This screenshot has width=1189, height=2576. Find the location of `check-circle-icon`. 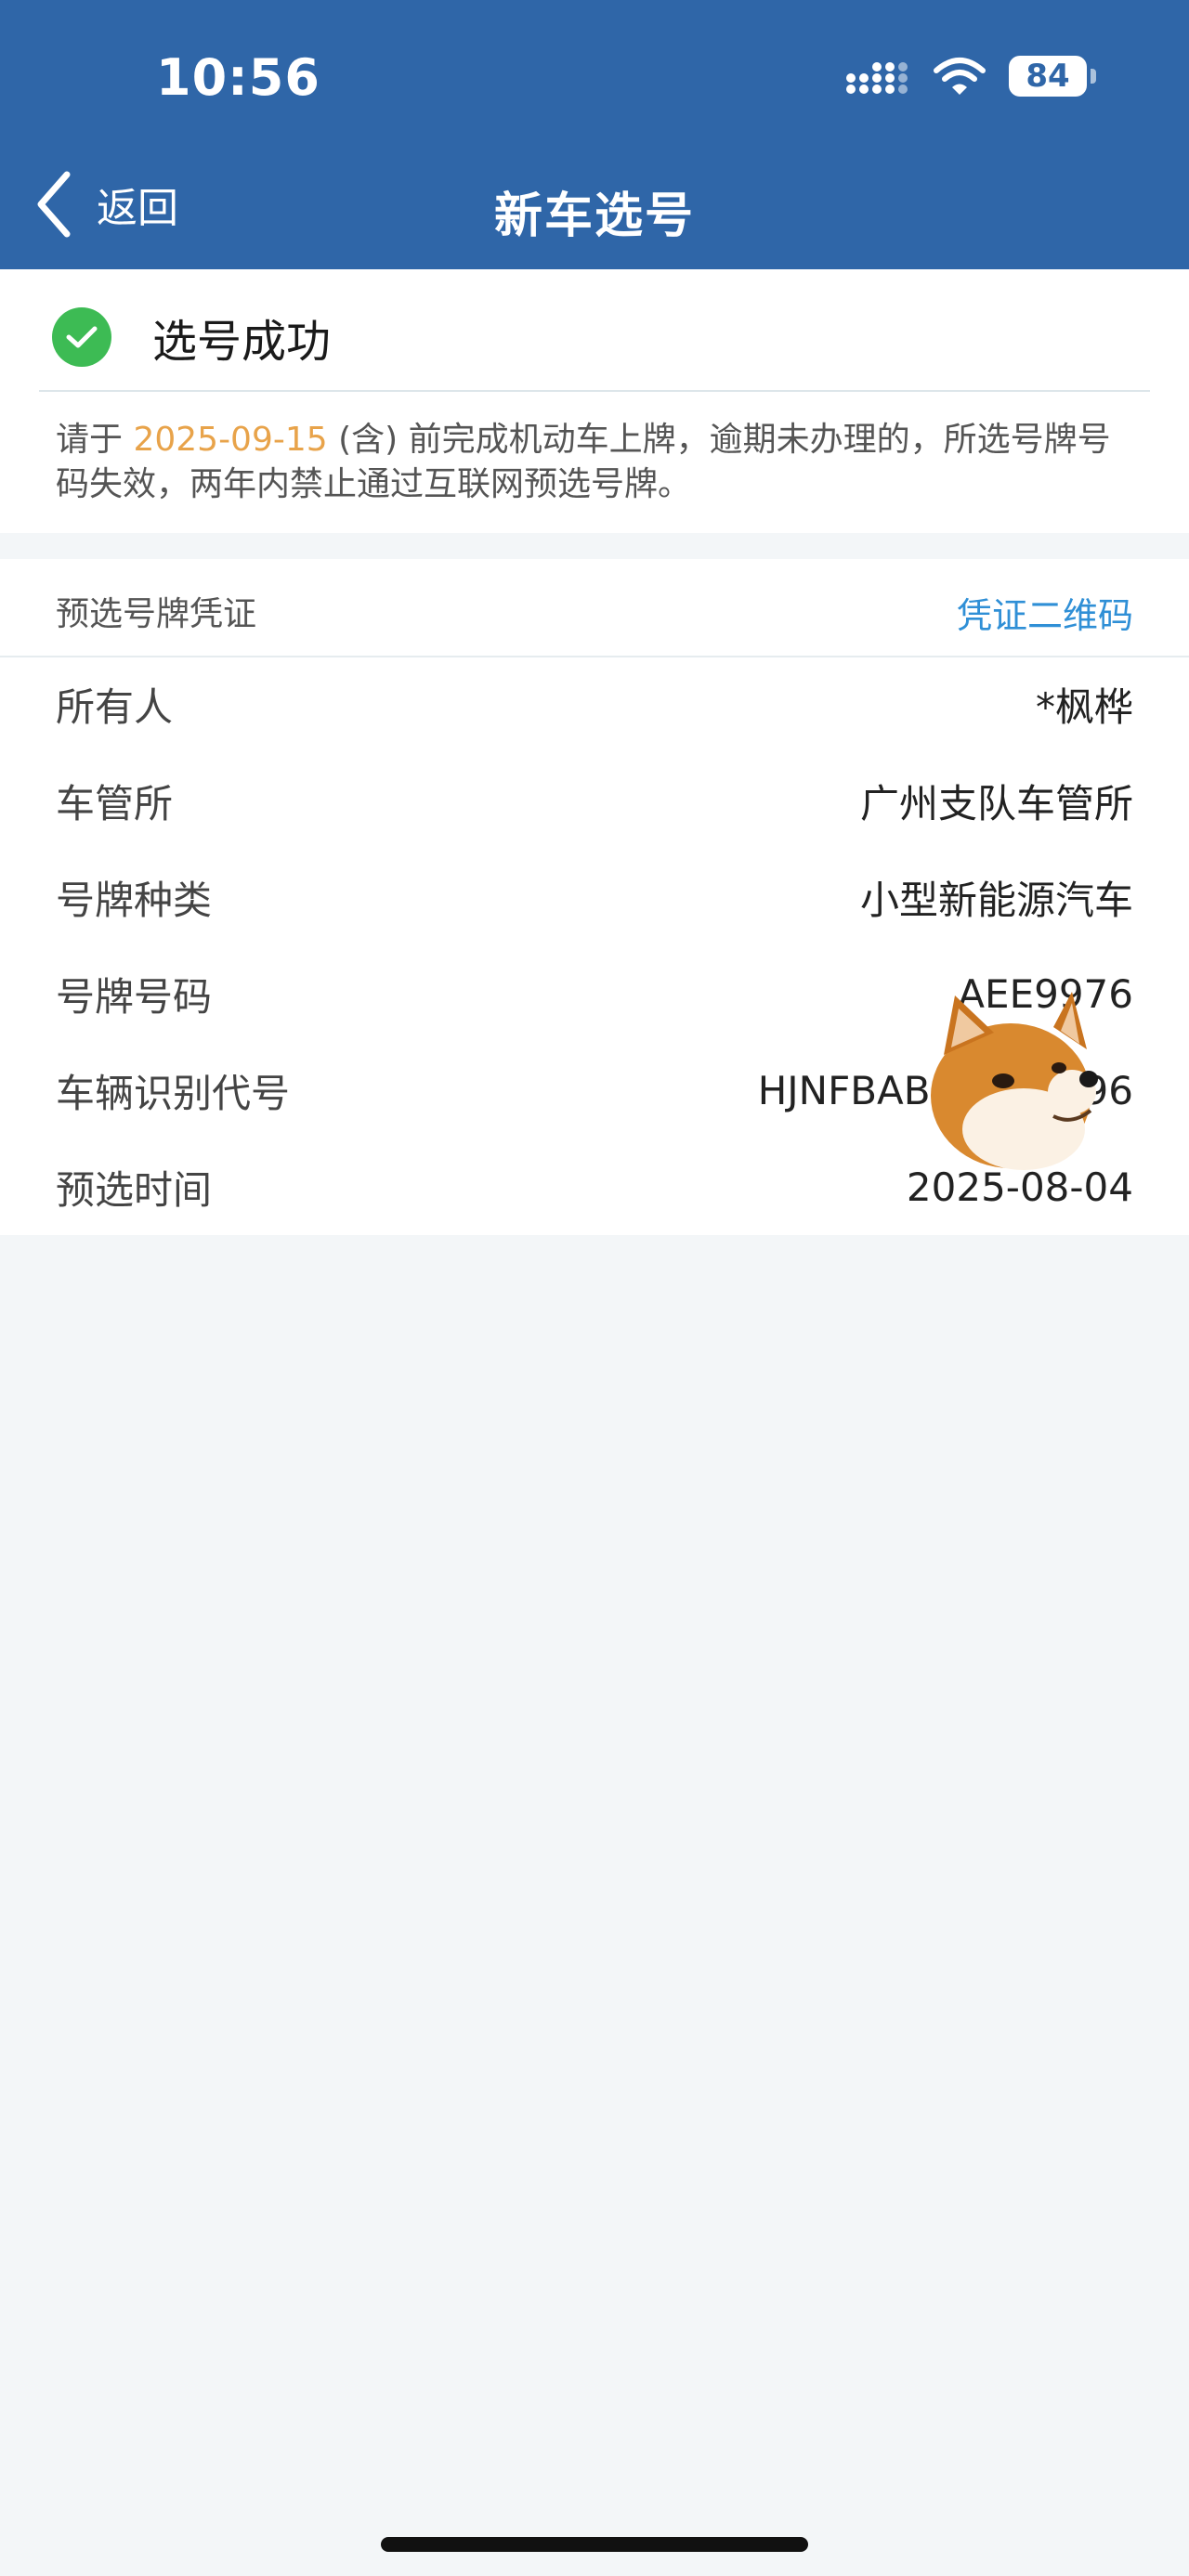

check-circle-icon is located at coordinates (81, 337).